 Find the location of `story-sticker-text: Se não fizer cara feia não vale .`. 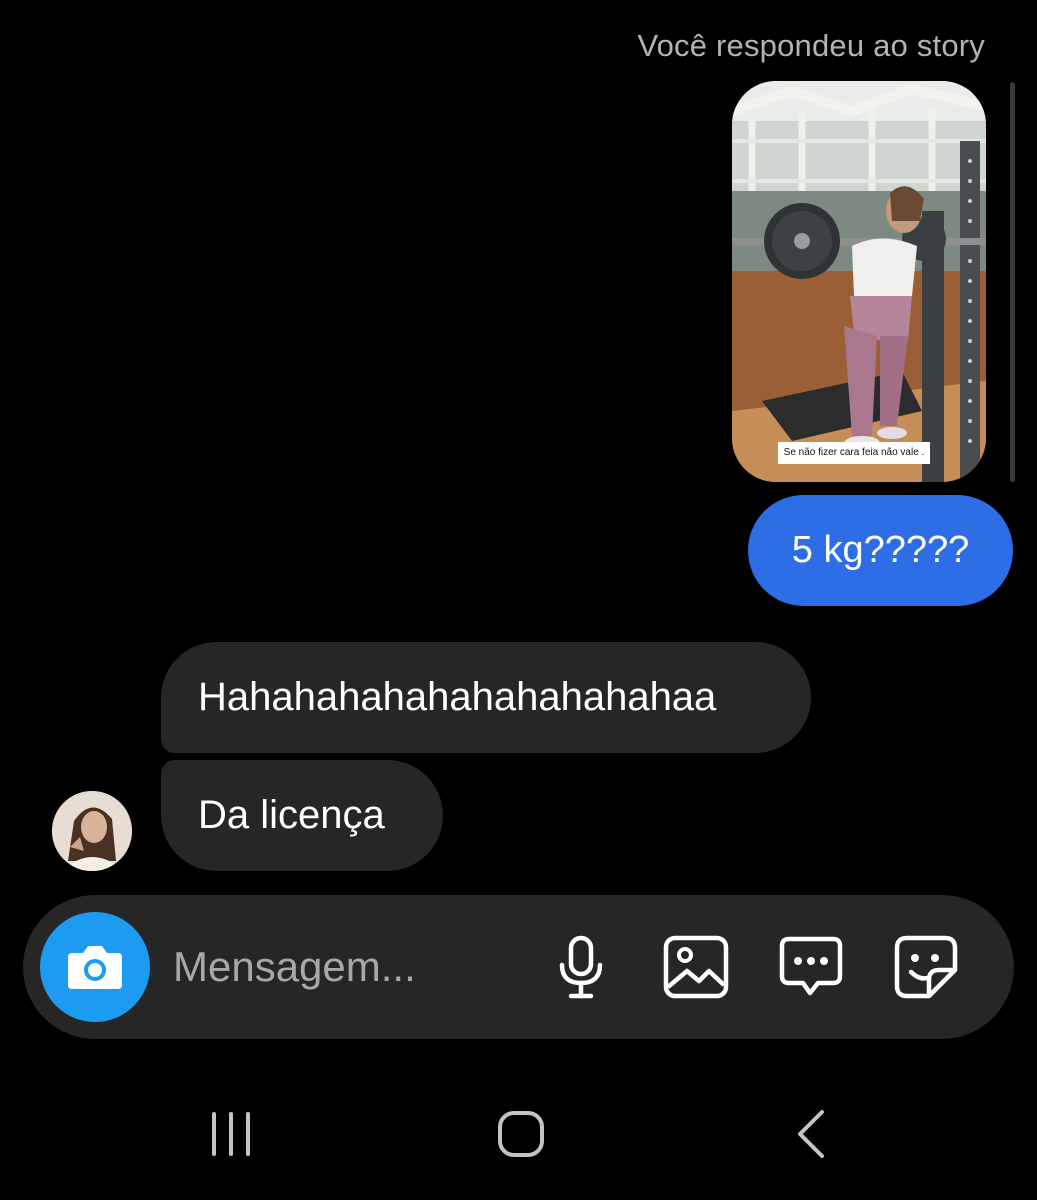

story-sticker-text: Se não fizer cara feia não vale . is located at coordinates (854, 453).